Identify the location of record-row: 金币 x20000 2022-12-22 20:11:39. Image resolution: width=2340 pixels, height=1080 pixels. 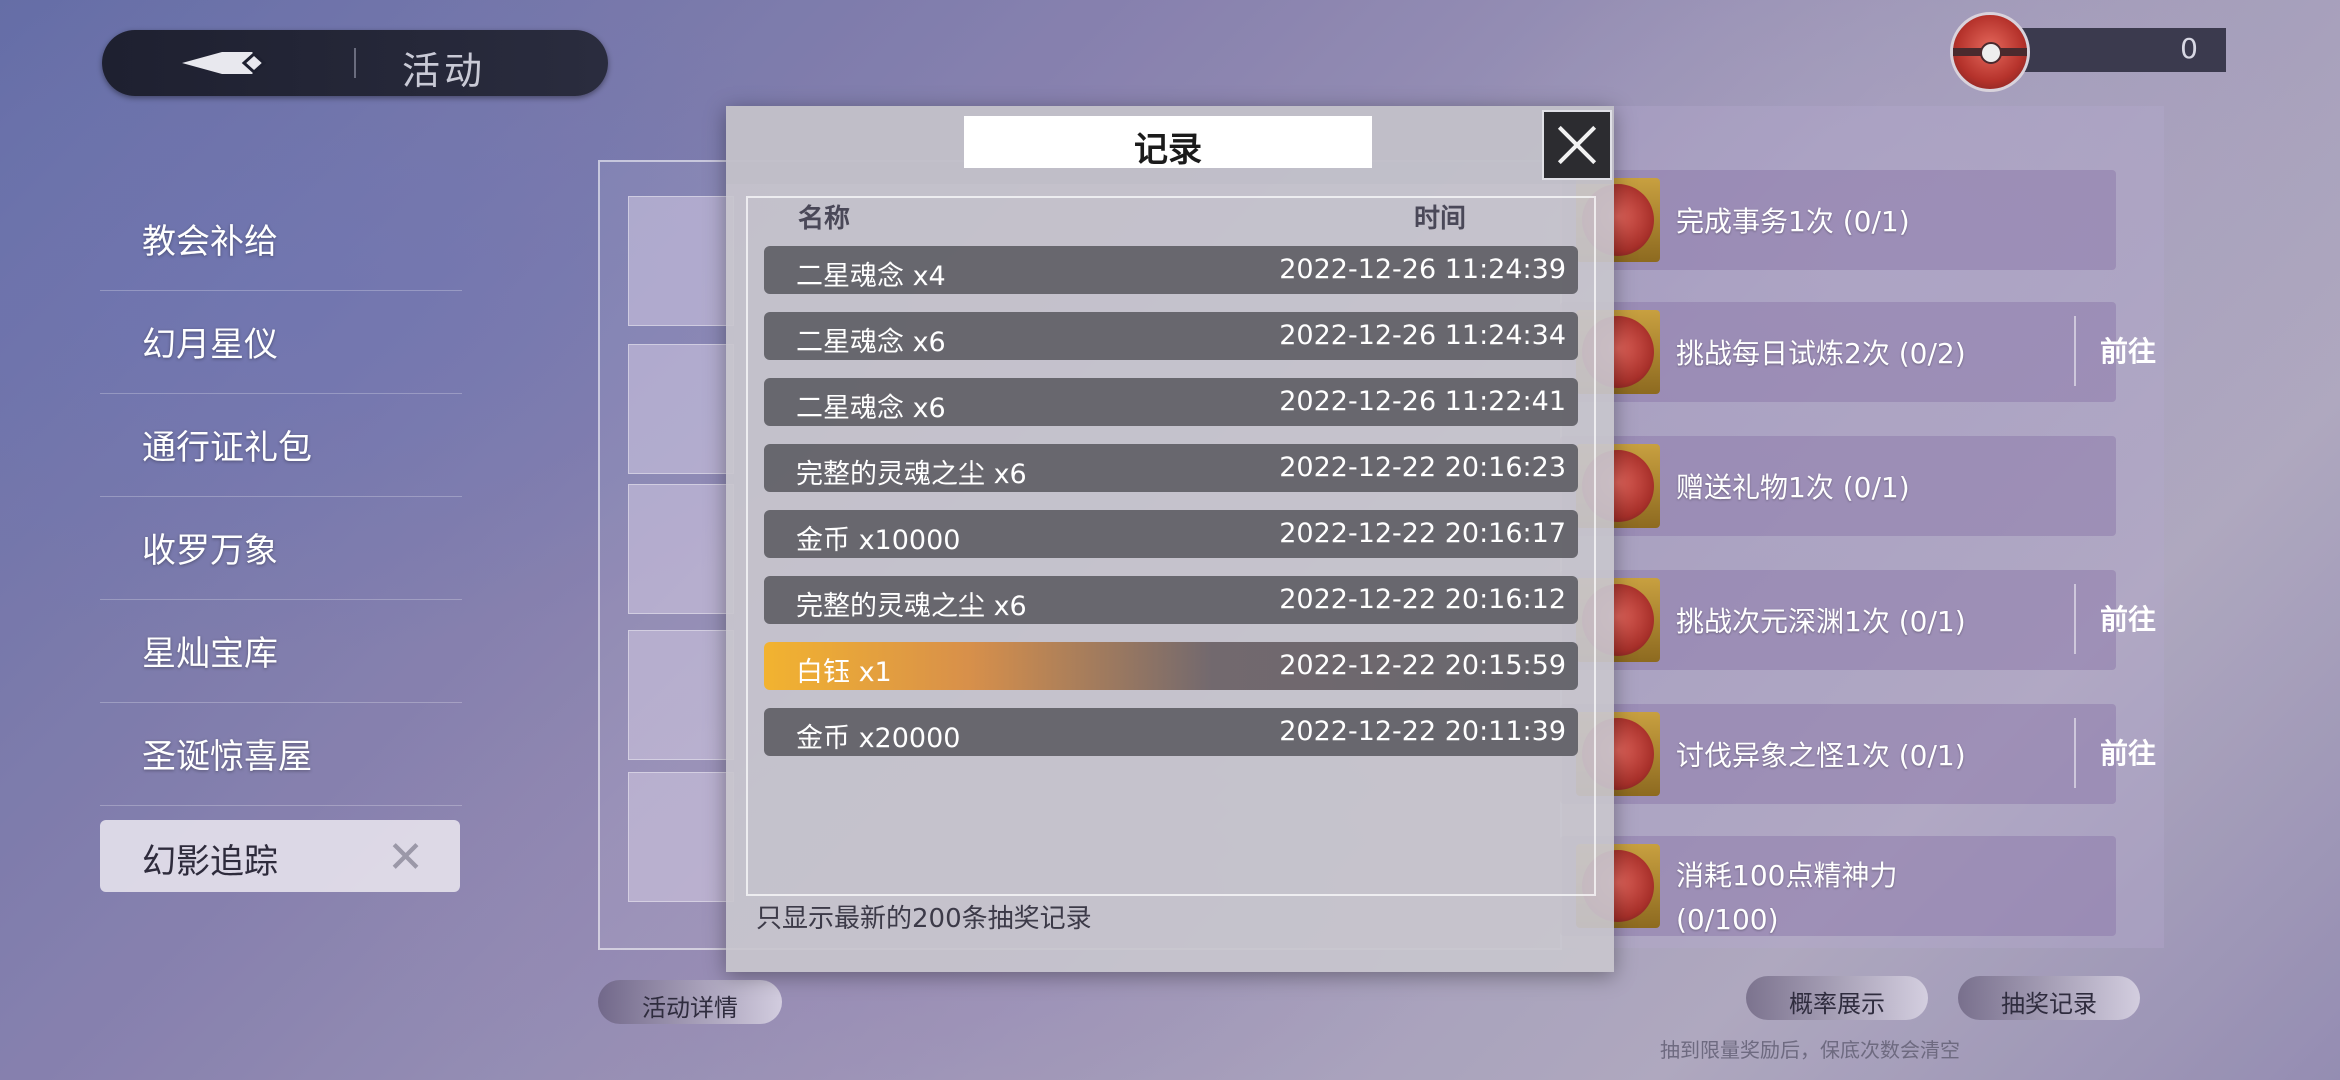
(1171, 732).